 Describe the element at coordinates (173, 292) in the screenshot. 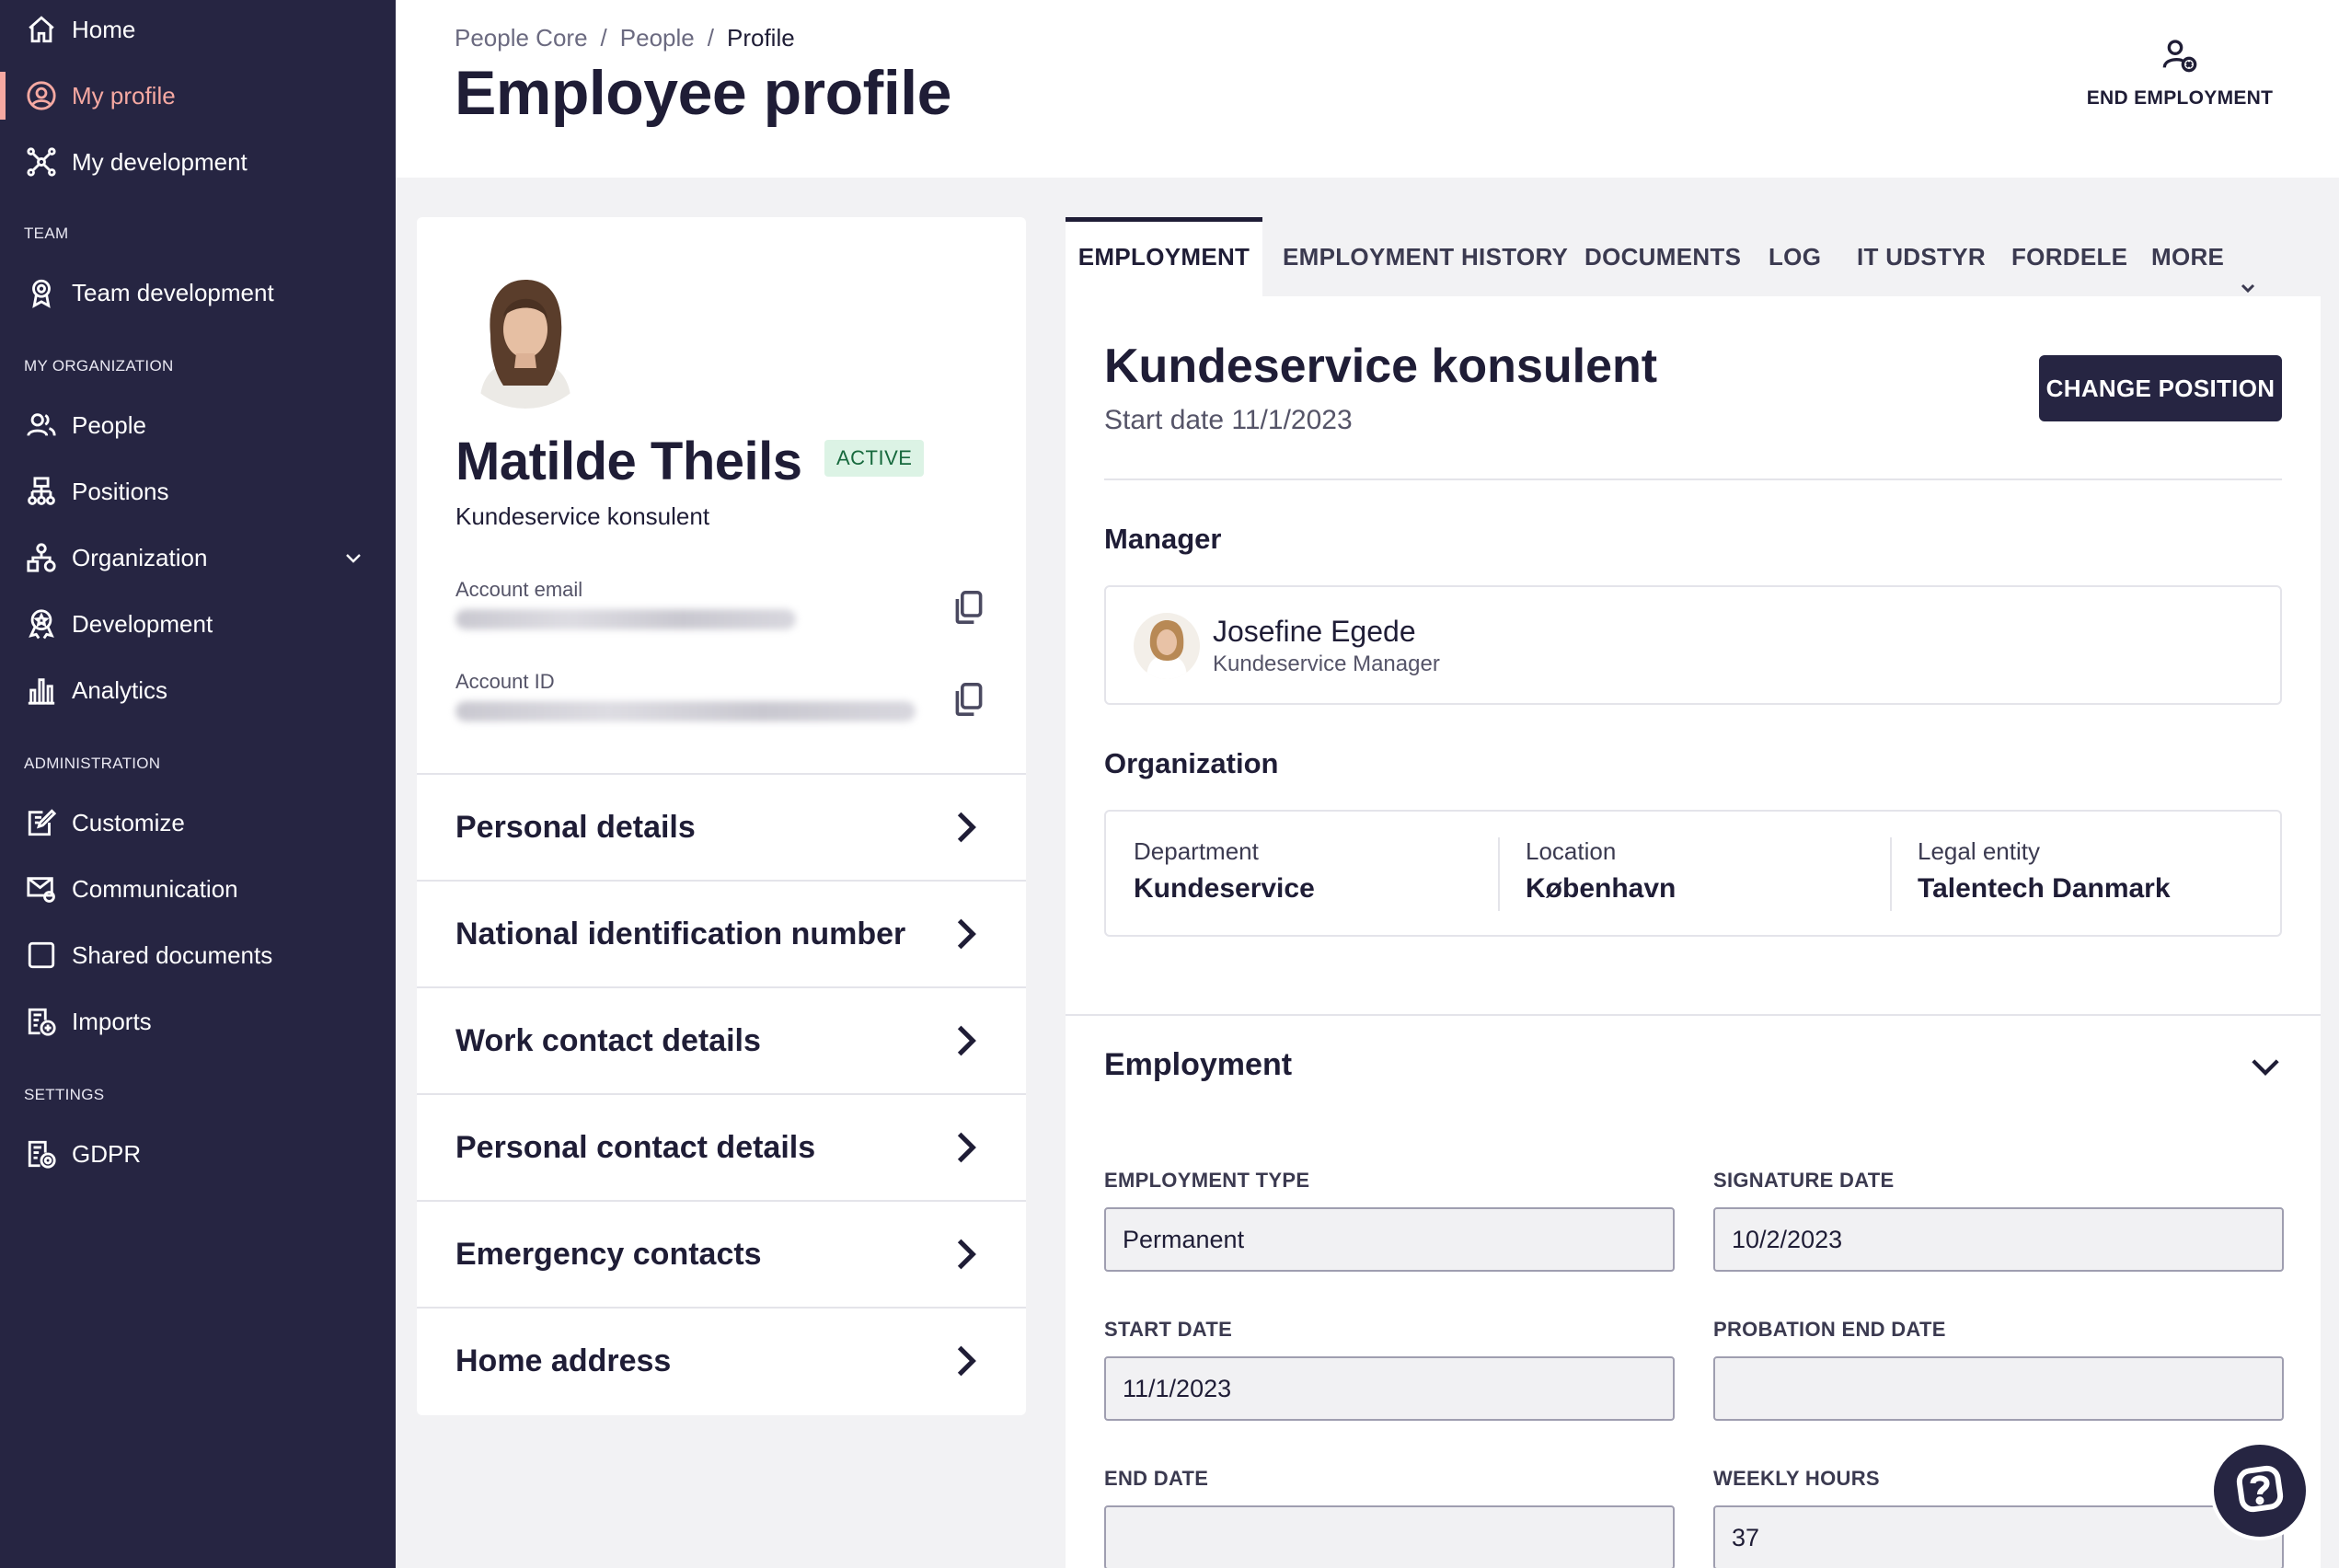

I see `sidebar-item-label: Team development` at that location.